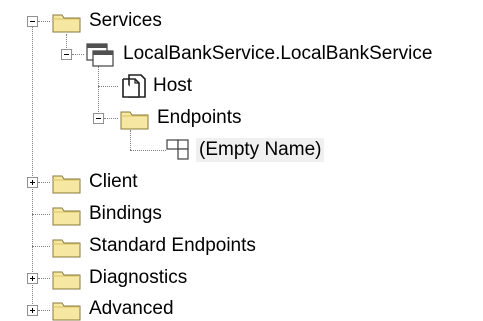  What do you see at coordinates (131, 309) in the screenshot?
I see `tree-item-advanced: Advanced` at bounding box center [131, 309].